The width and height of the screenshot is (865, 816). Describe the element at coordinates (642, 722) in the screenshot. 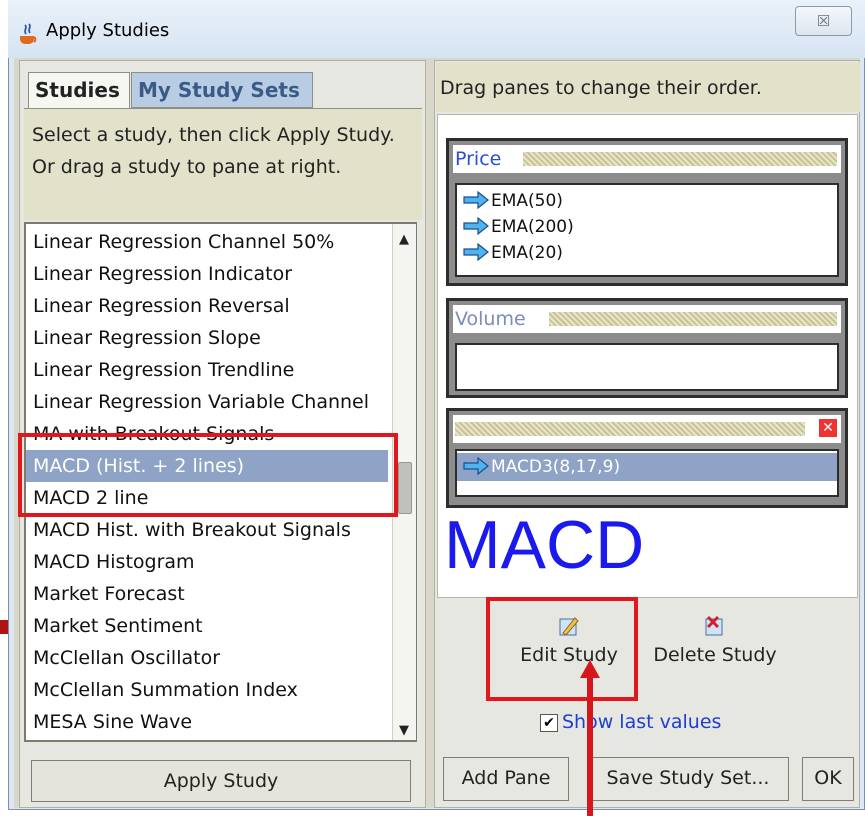

I see `show-last-values-label: Show last values` at that location.